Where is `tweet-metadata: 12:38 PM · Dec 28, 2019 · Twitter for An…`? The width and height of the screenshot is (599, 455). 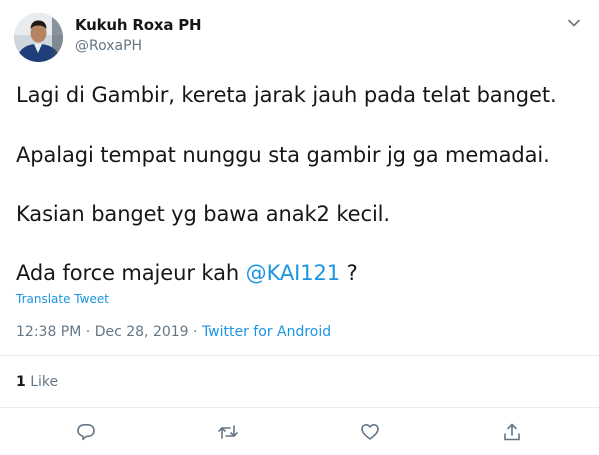 tweet-metadata: 12:38 PM · Dec 28, 2019 · Twitter for An… is located at coordinates (173, 332).